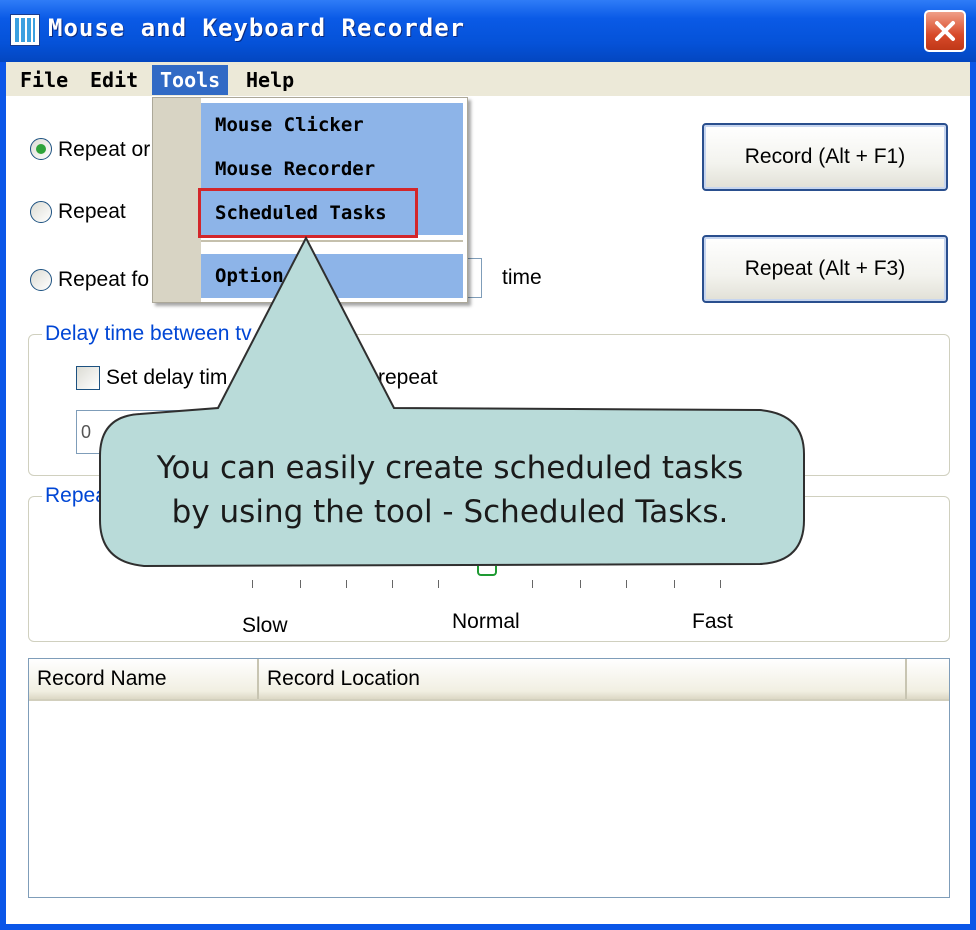  Describe the element at coordinates (92, 211) in the screenshot. I see `repeat-label: Repeat` at that location.